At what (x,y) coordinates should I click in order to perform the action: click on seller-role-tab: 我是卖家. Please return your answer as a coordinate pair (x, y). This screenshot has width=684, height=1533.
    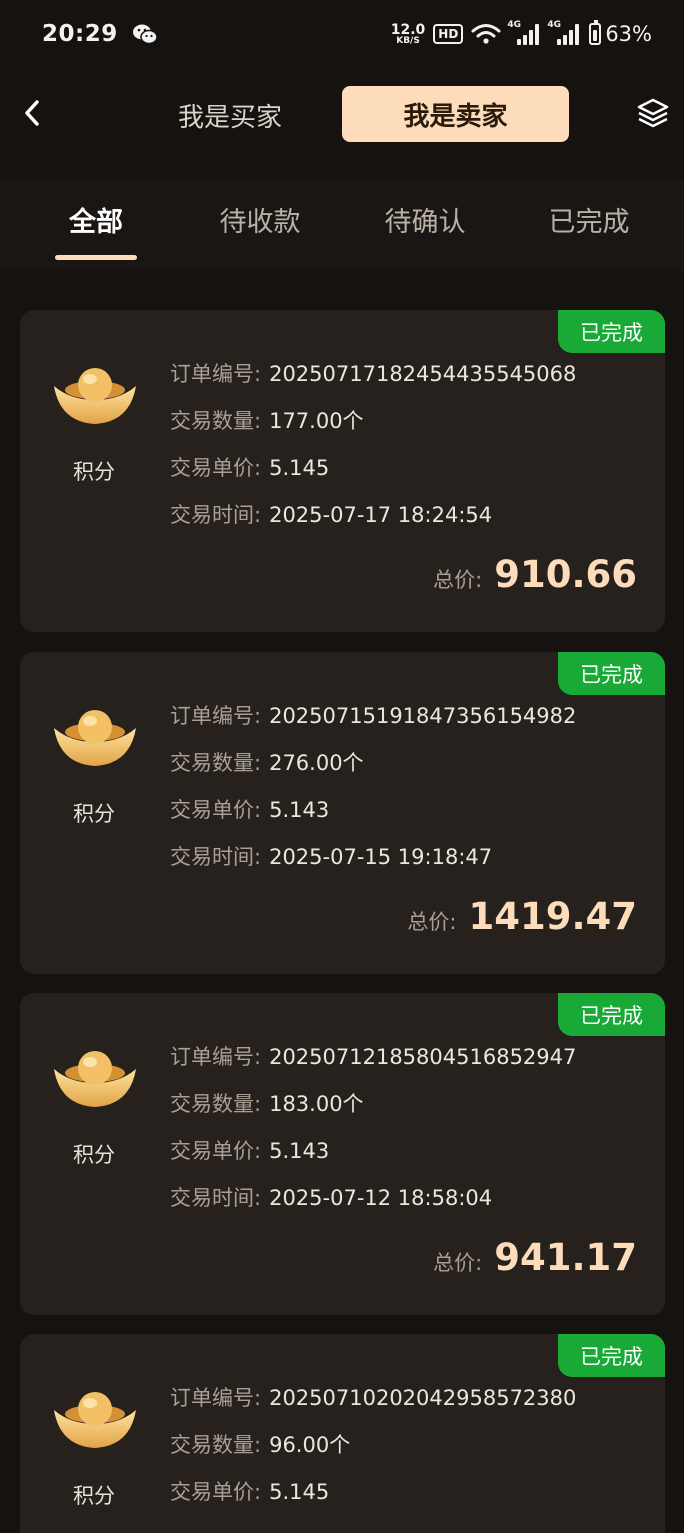
    Looking at the image, I should click on (455, 114).